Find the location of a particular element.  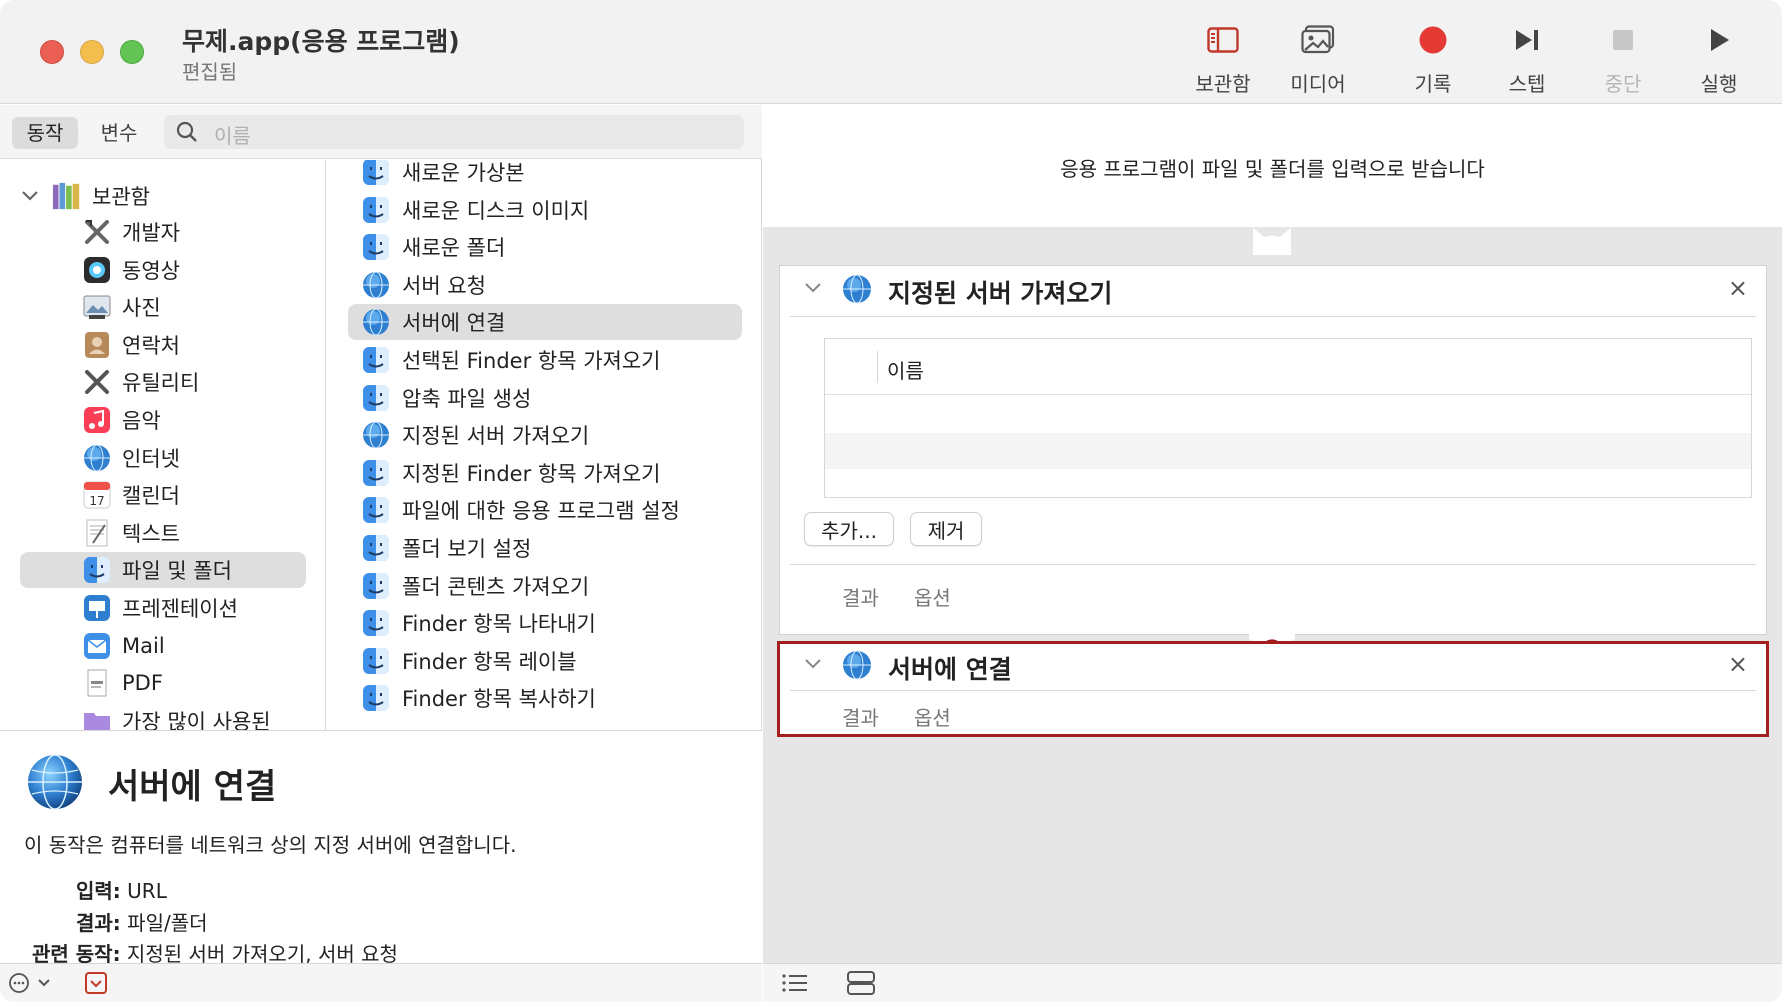

action-item: 지정된 Finder 항목 가져오기 is located at coordinates (545, 473).